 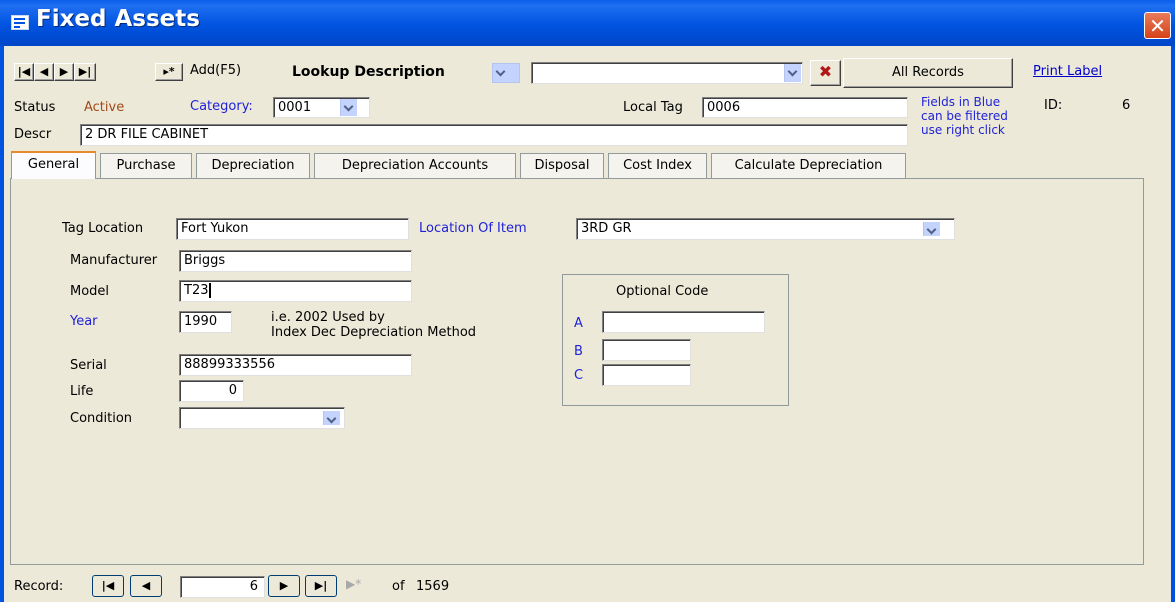 I want to click on condition-label: Condition, so click(x=101, y=418).